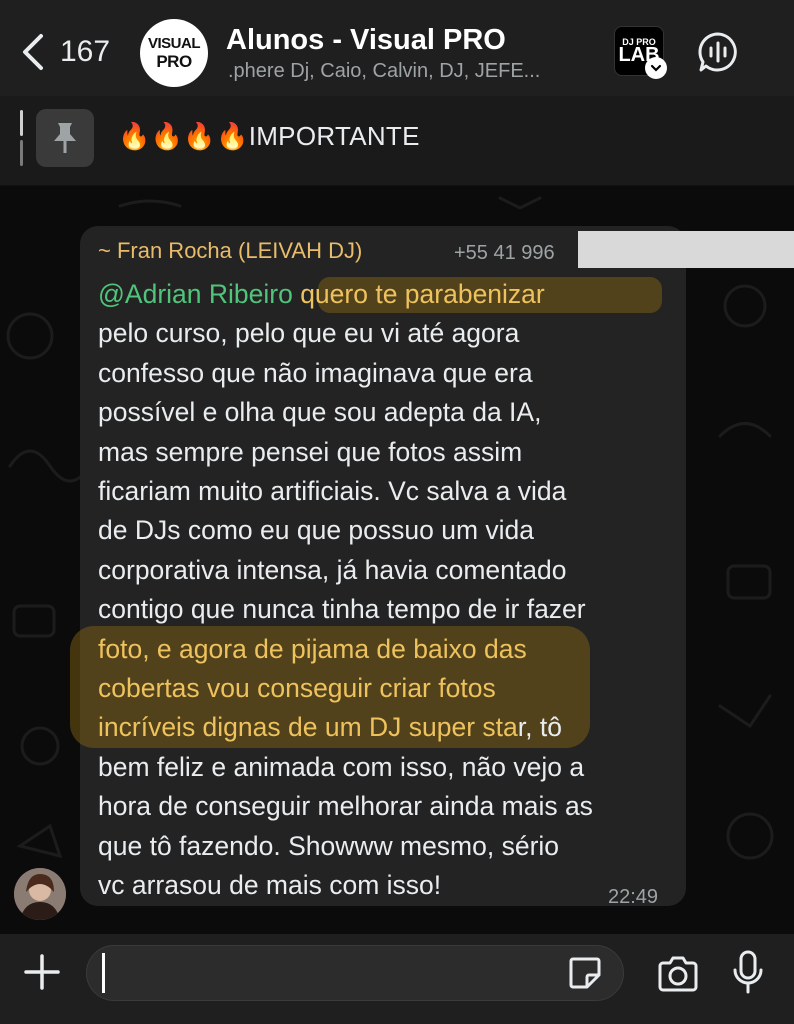  What do you see at coordinates (686, 249) in the screenshot?
I see `phone-redaction` at bounding box center [686, 249].